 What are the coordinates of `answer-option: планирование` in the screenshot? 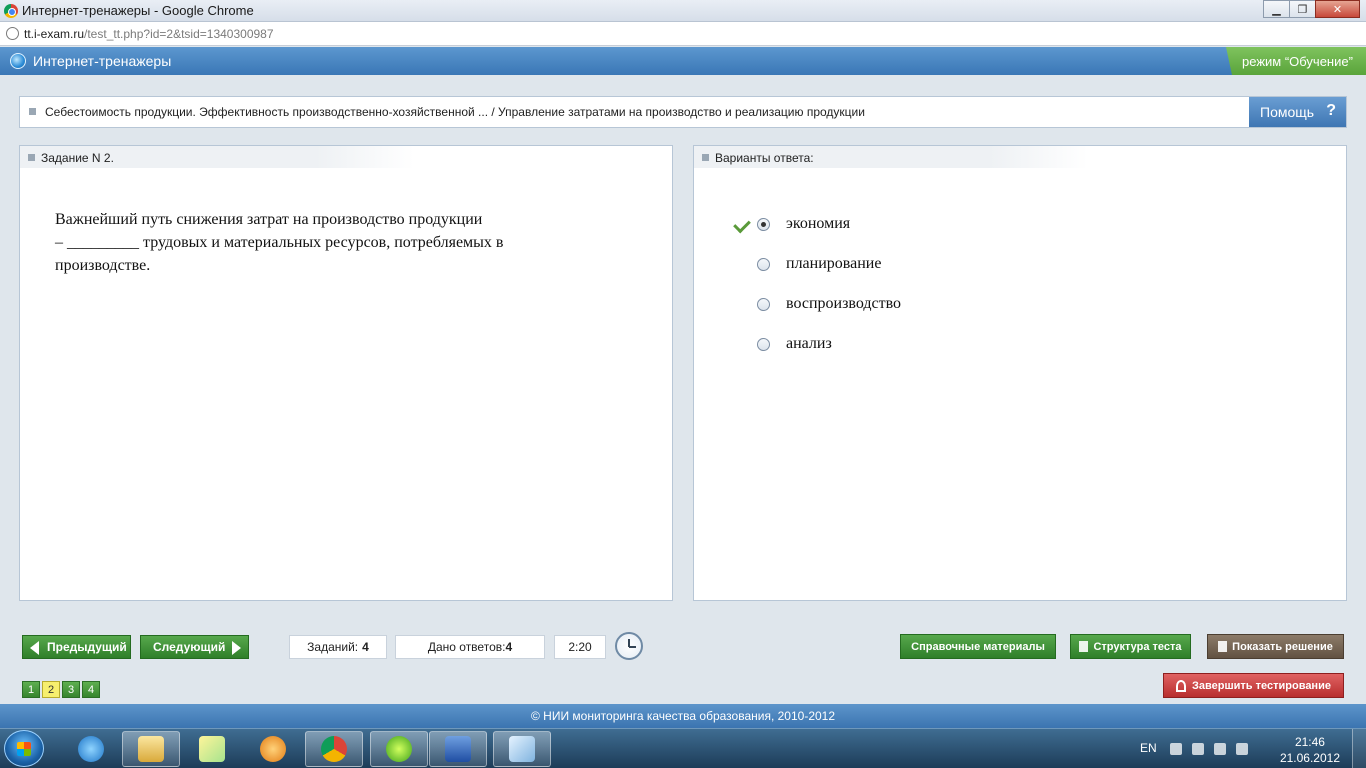 It's located at (817, 264).